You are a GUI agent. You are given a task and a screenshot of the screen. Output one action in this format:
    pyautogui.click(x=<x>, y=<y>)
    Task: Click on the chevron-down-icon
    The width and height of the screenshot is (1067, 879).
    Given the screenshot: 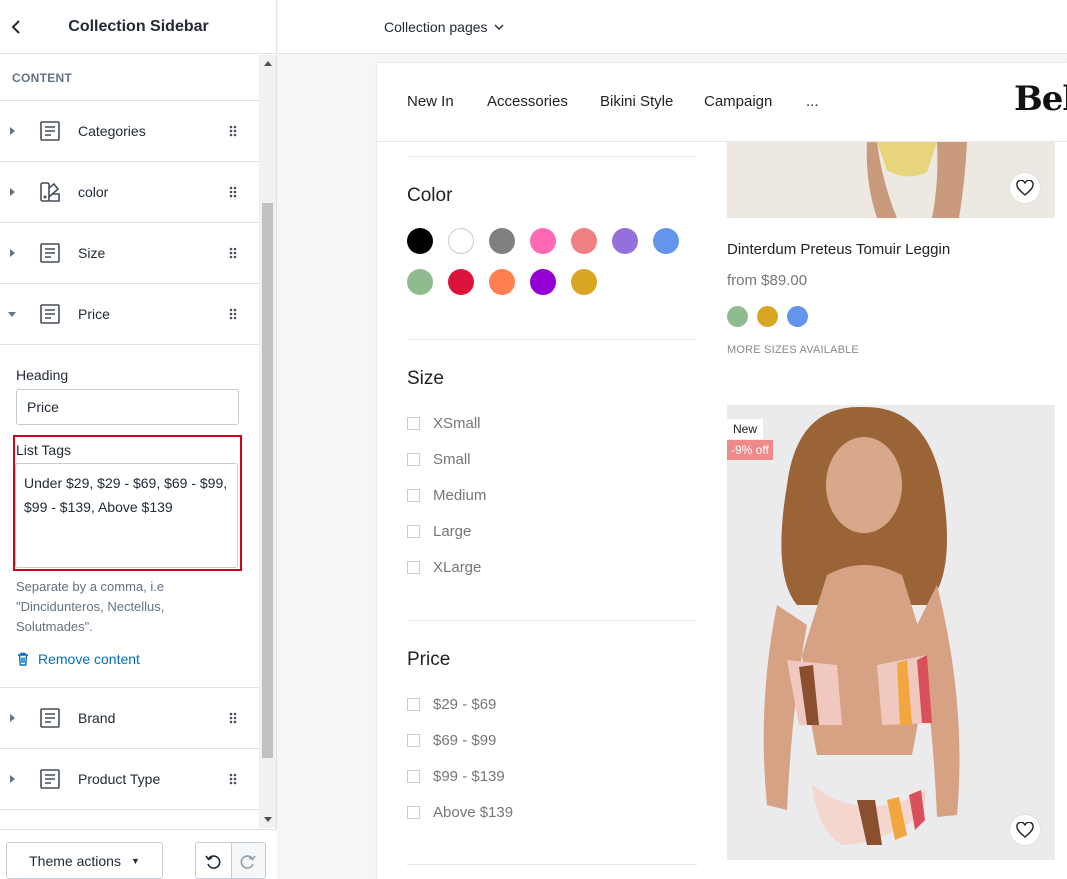 What is the action you would take?
    pyautogui.click(x=499, y=27)
    